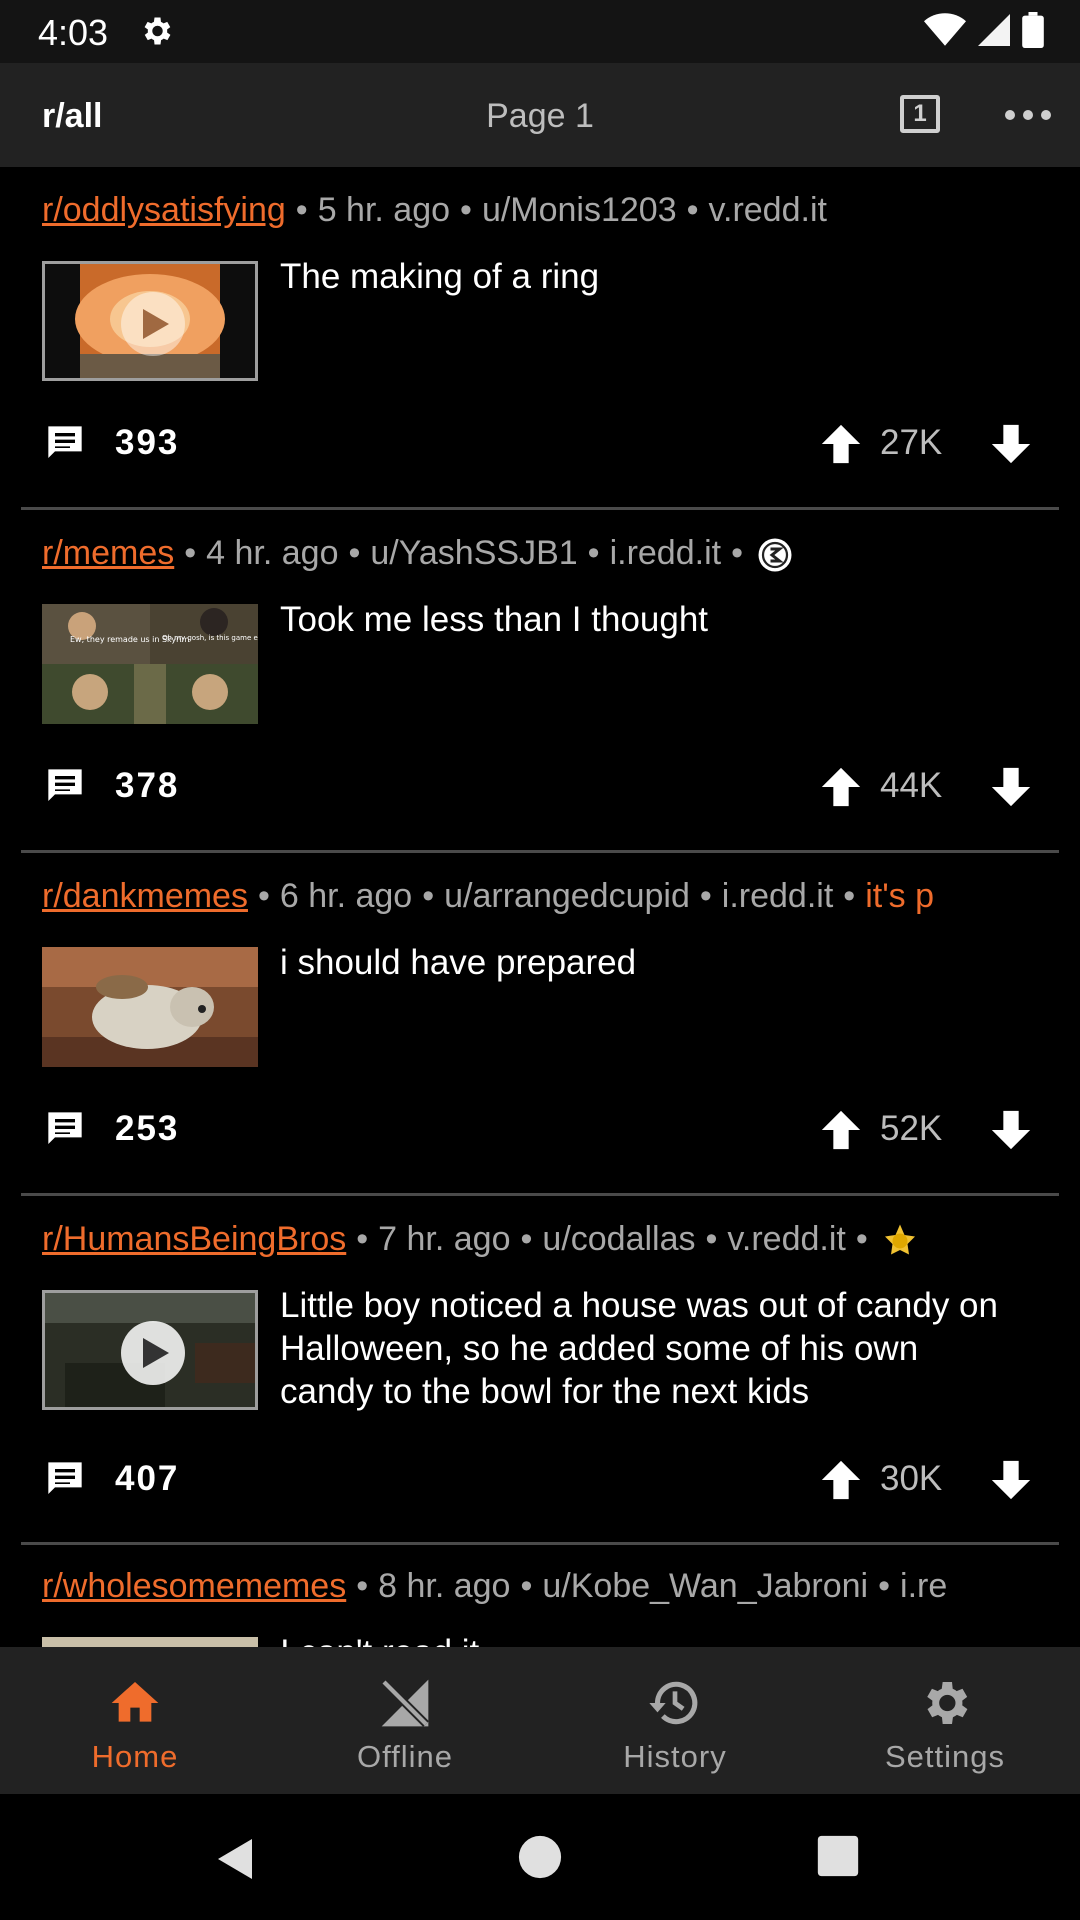 This screenshot has height=1920, width=1080. I want to click on post-age: 8 hr. ago, so click(444, 1586).